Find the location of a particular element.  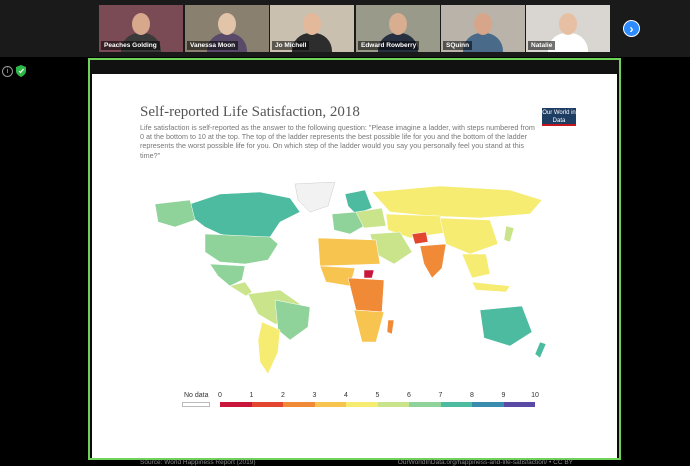

participant-name: Natalie is located at coordinates (542, 45).